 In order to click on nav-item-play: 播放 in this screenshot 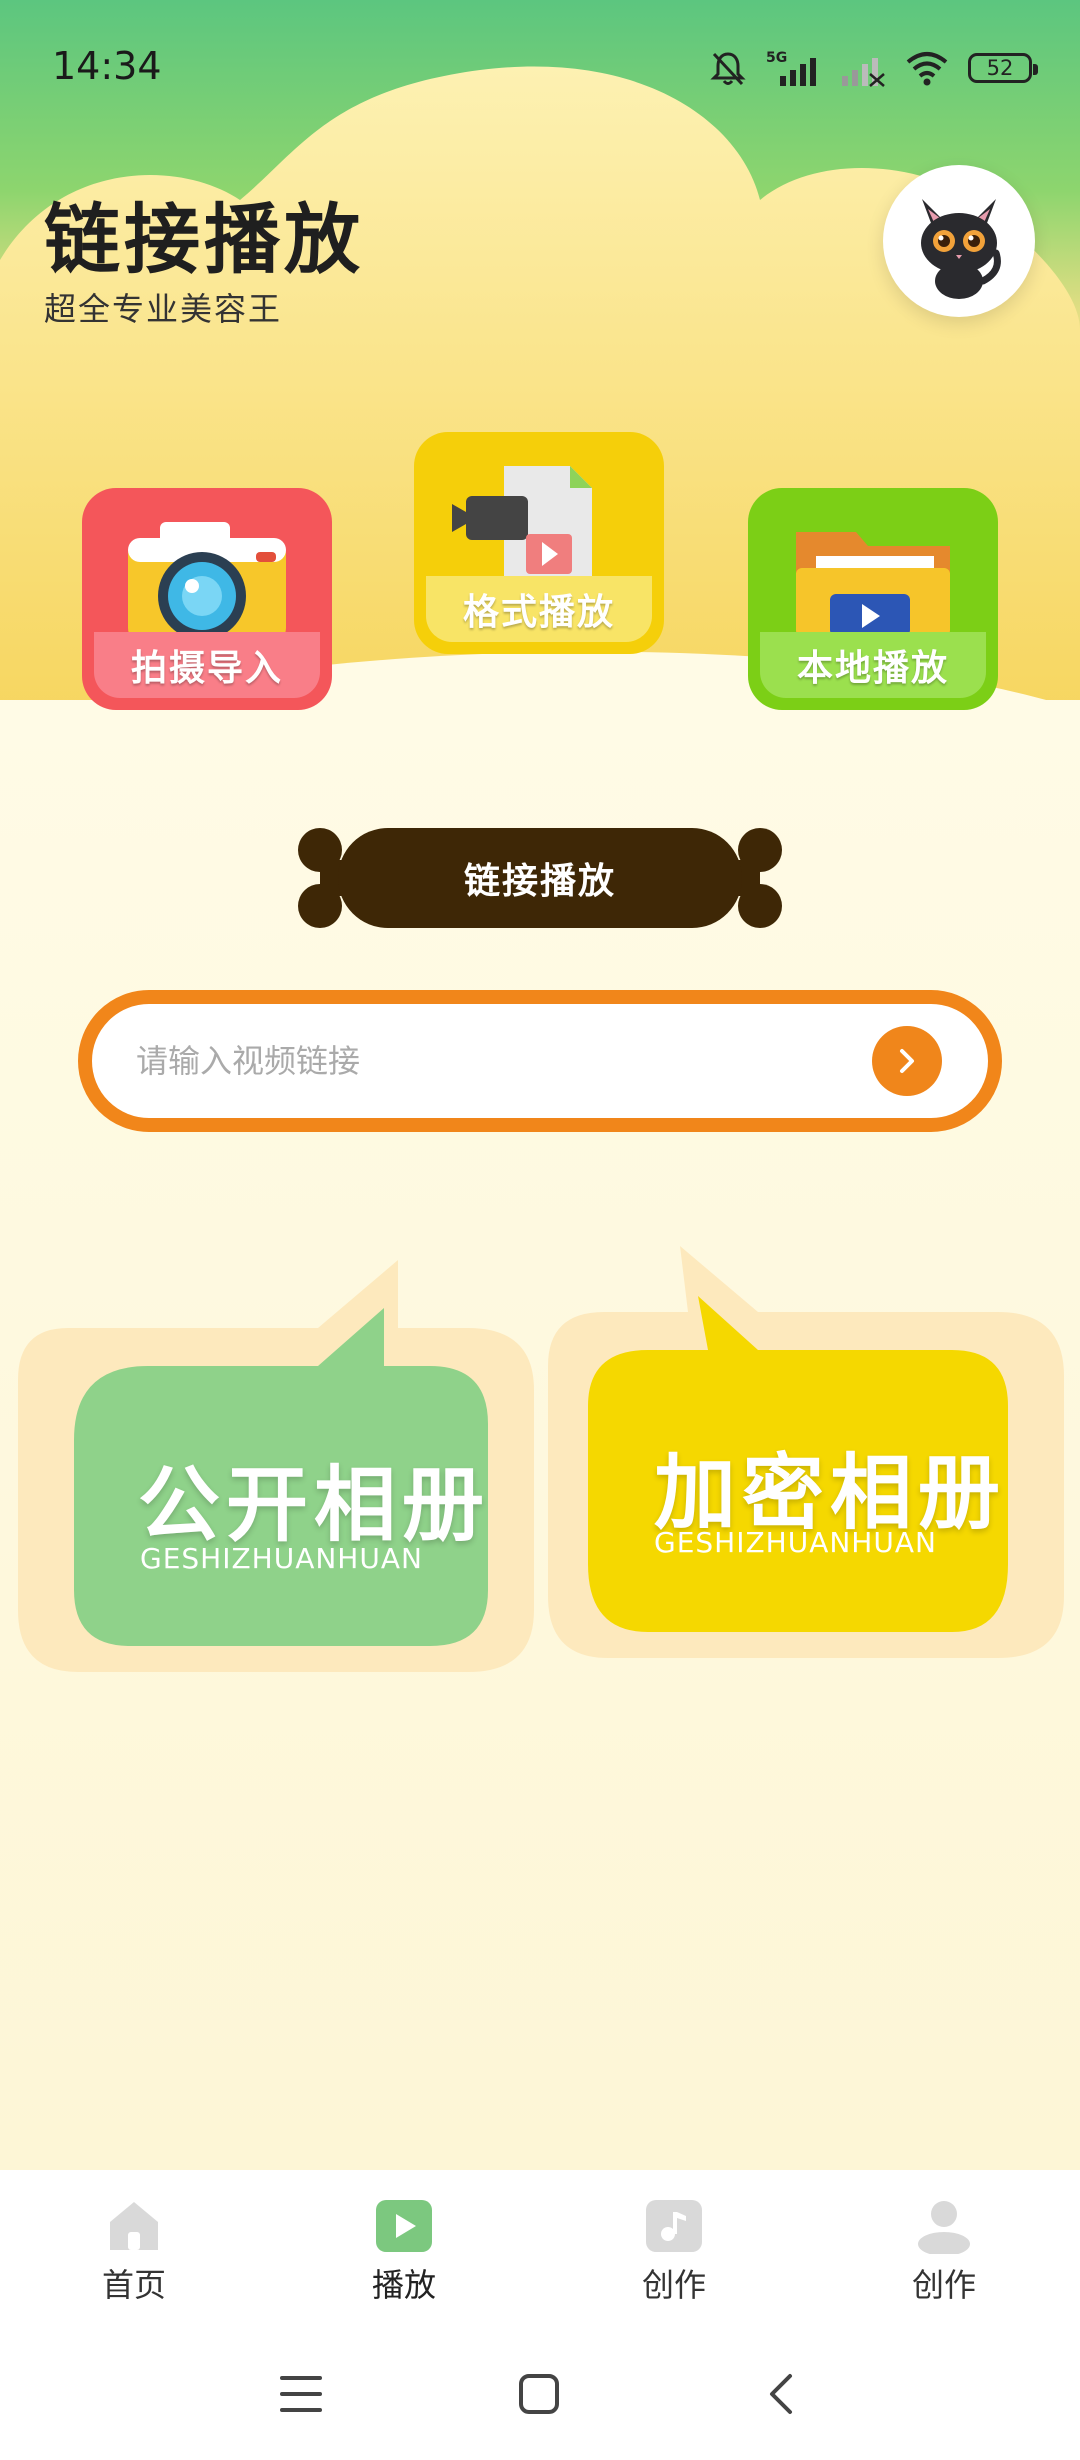, I will do `click(404, 2252)`.